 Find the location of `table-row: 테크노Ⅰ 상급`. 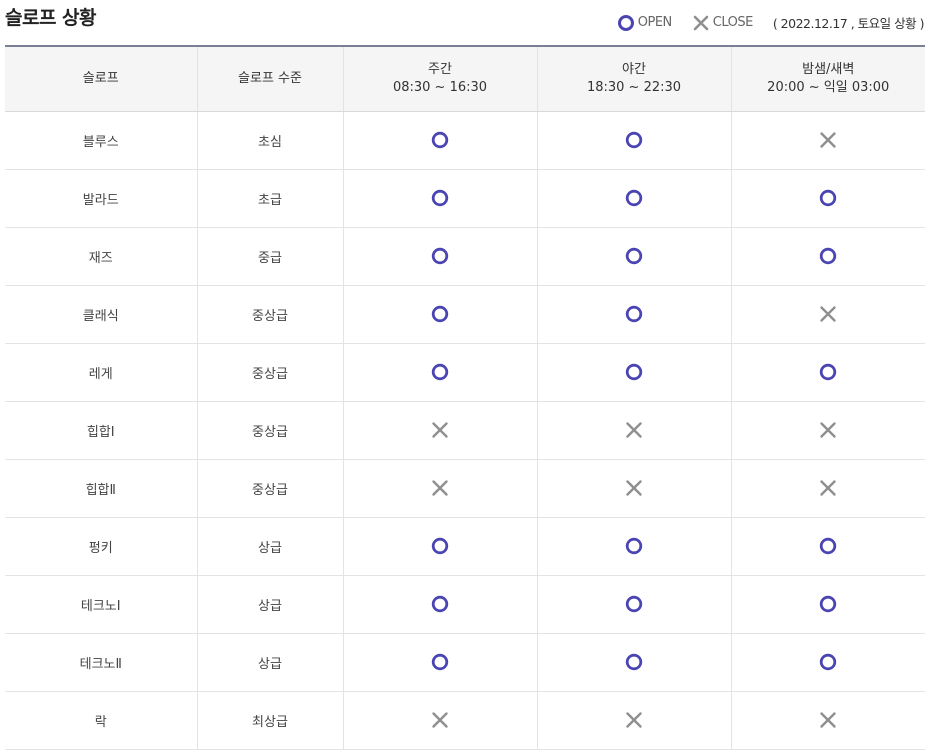

table-row: 테크노Ⅰ 상급 is located at coordinates (465, 604).